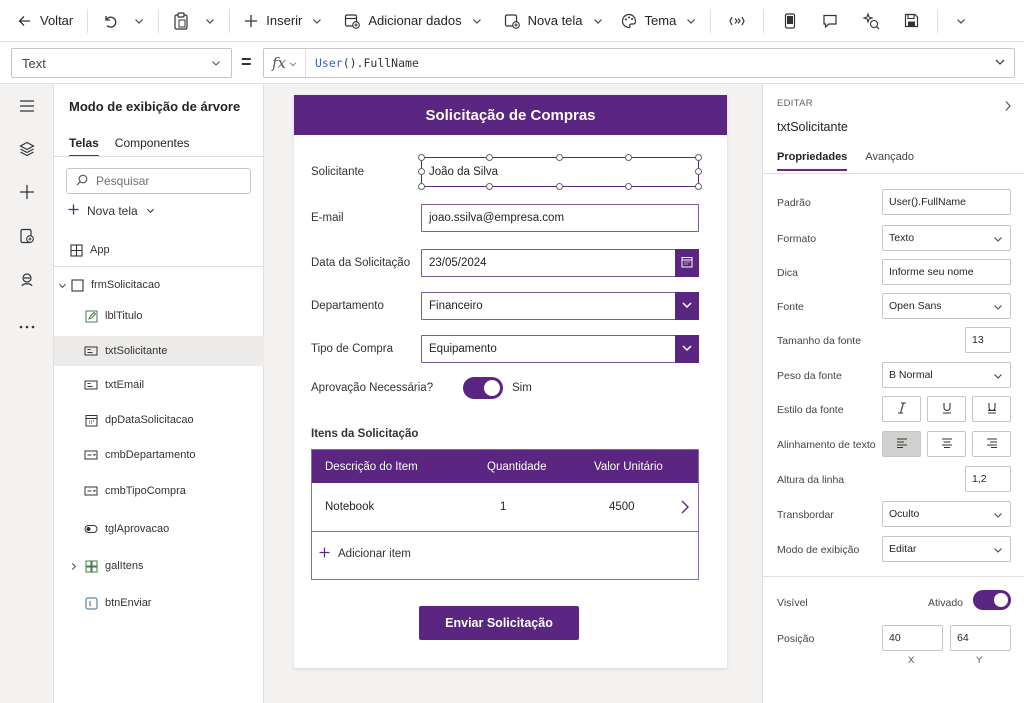 This screenshot has width=1024, height=703. What do you see at coordinates (27, 237) in the screenshot?
I see `data-button` at bounding box center [27, 237].